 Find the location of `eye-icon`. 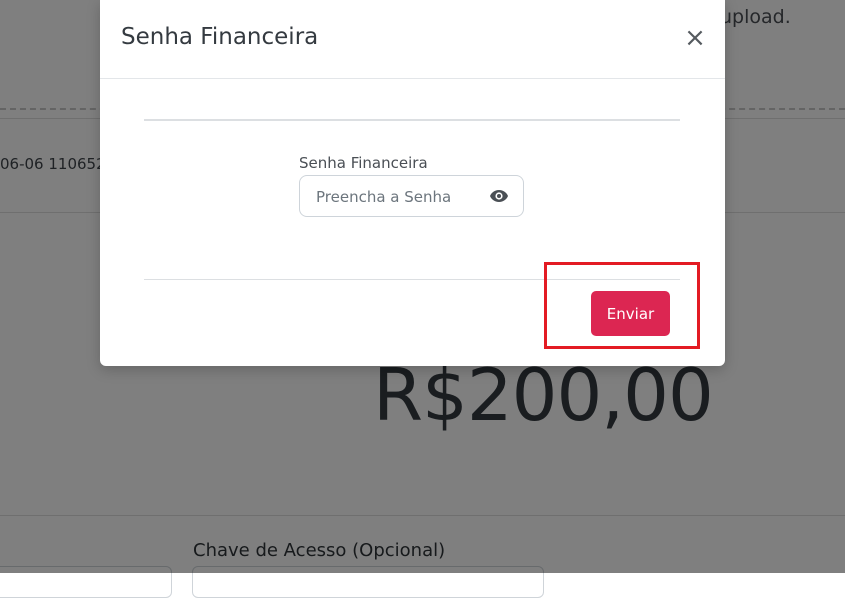

eye-icon is located at coordinates (499, 196).